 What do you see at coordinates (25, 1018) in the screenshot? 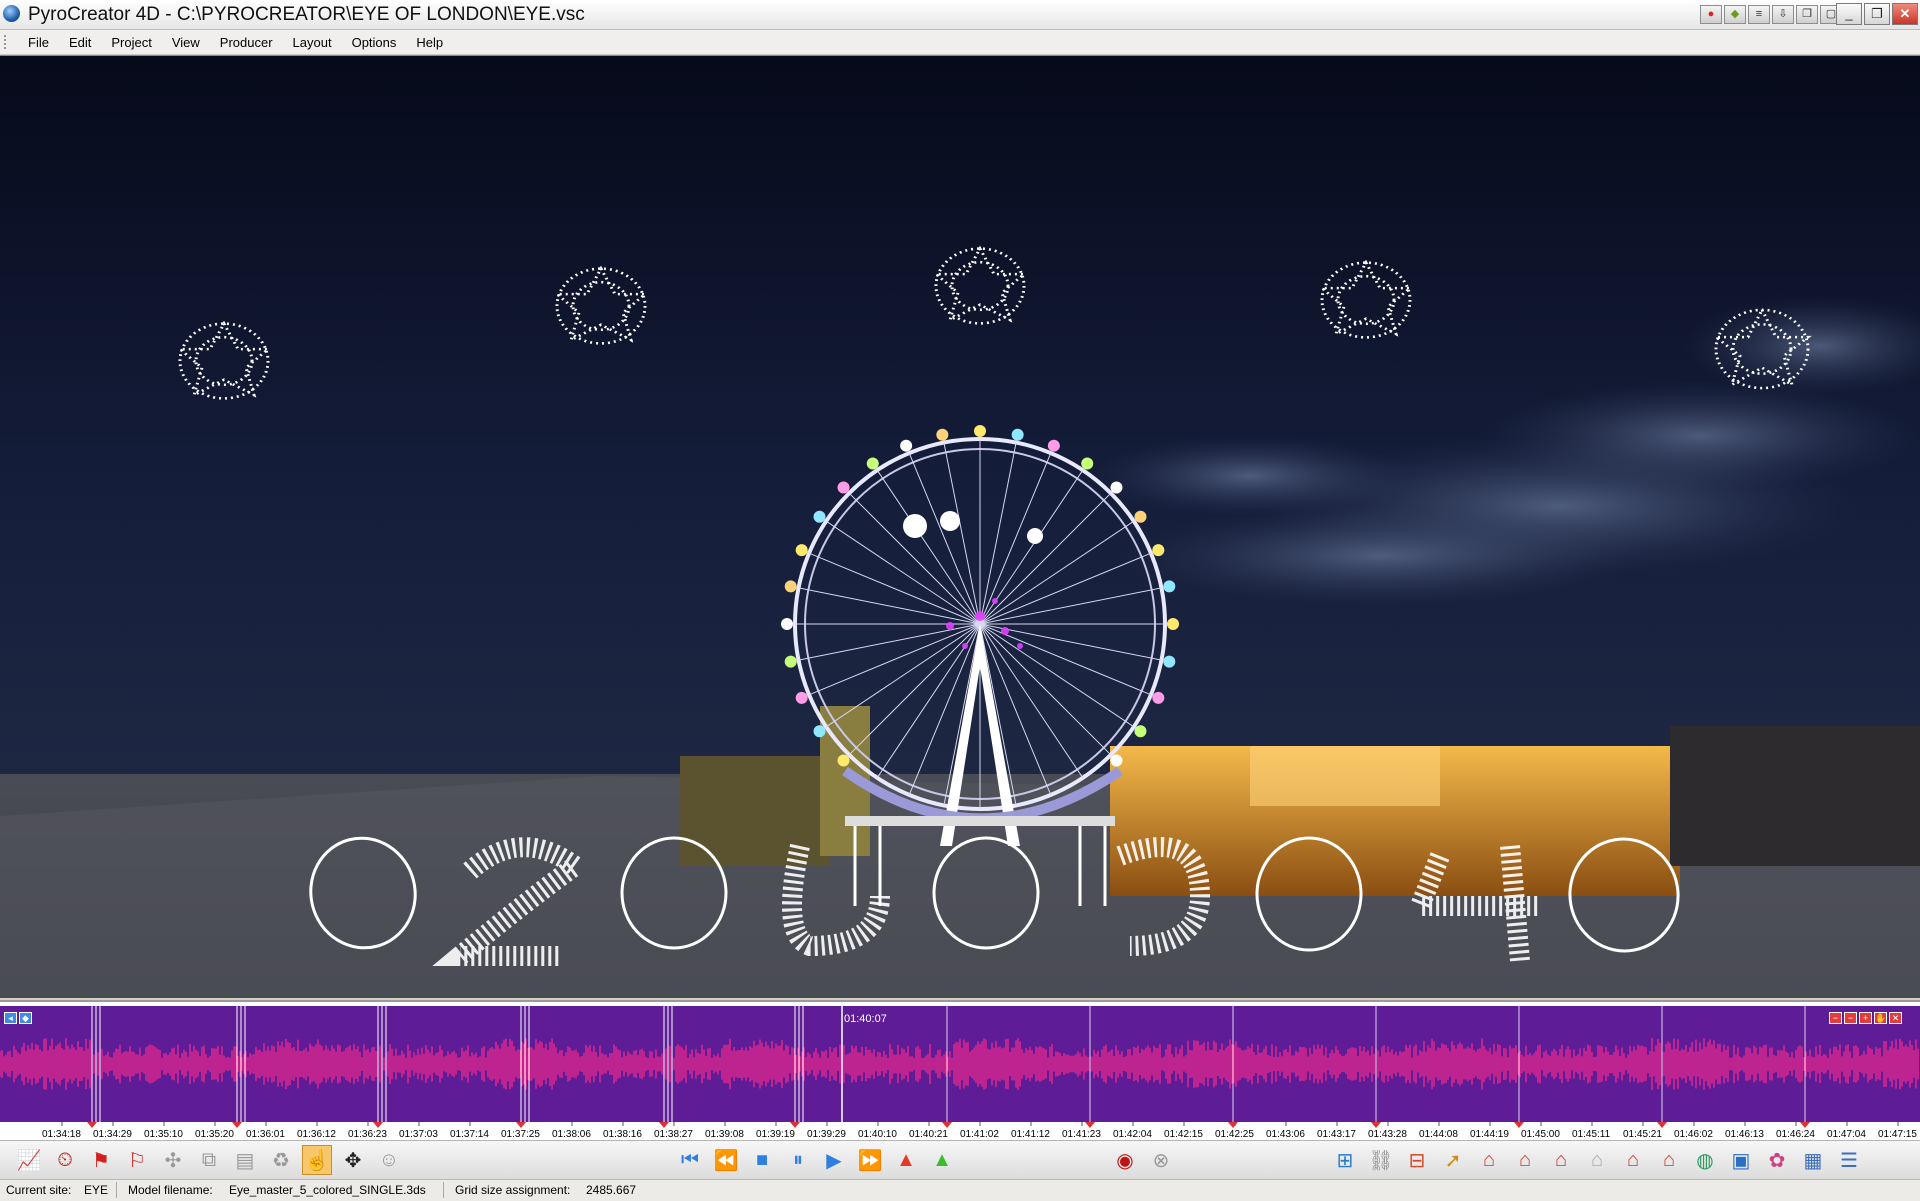
I see `timeline-audio-icon: ◆` at bounding box center [25, 1018].